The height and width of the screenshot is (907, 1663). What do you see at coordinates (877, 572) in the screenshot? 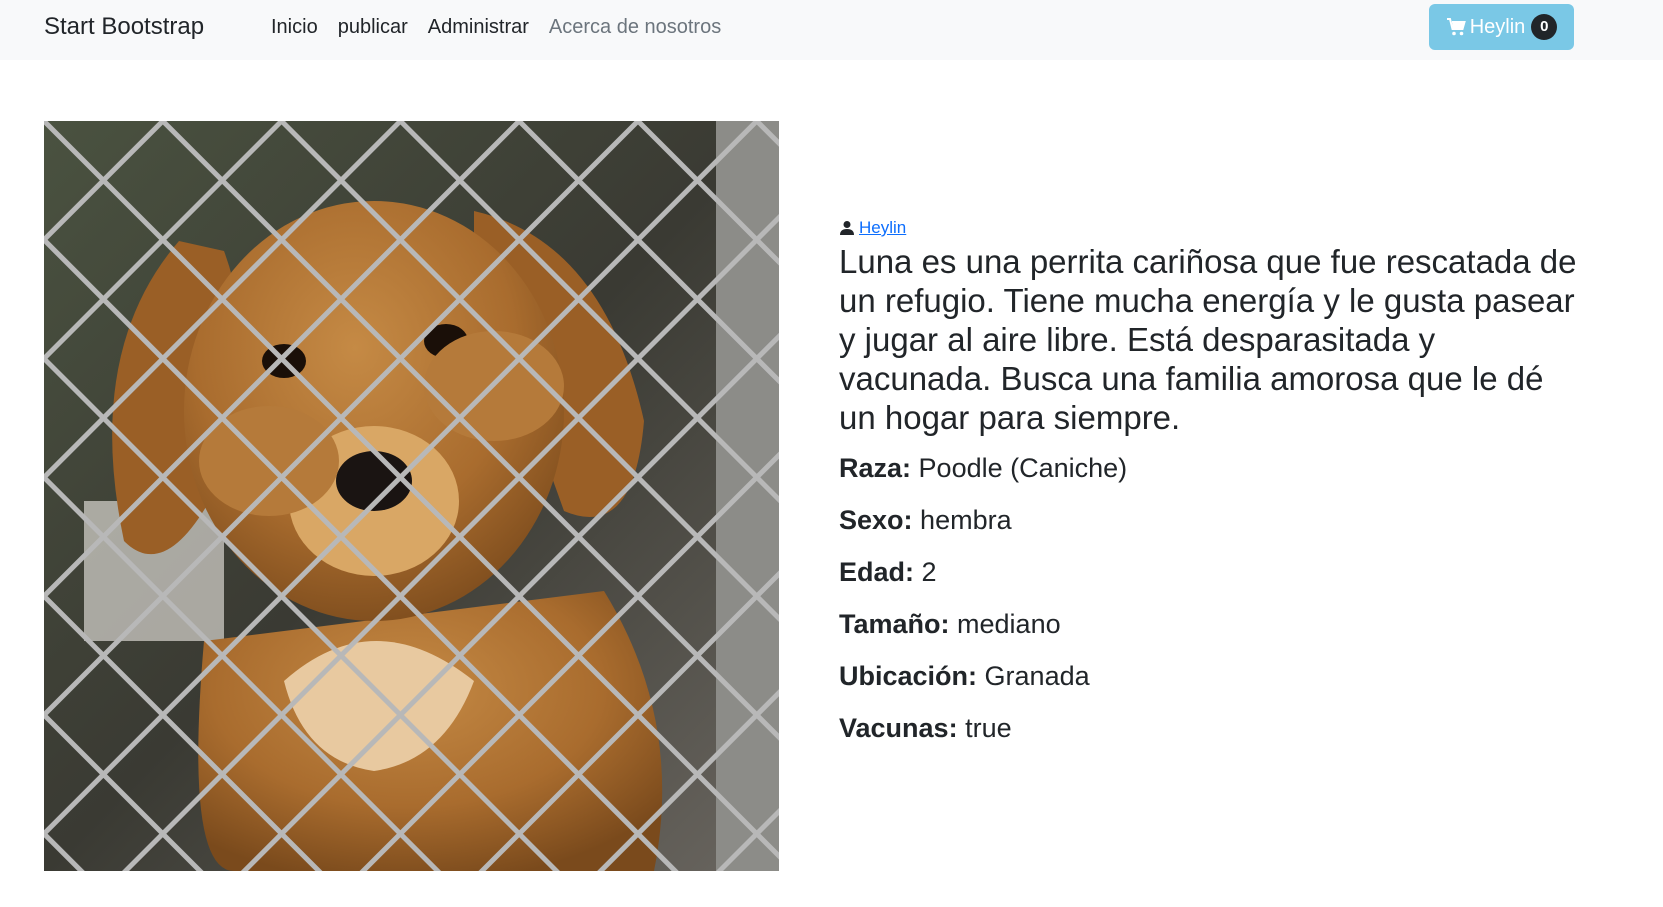
I see `attr-label: Edad:` at bounding box center [877, 572].